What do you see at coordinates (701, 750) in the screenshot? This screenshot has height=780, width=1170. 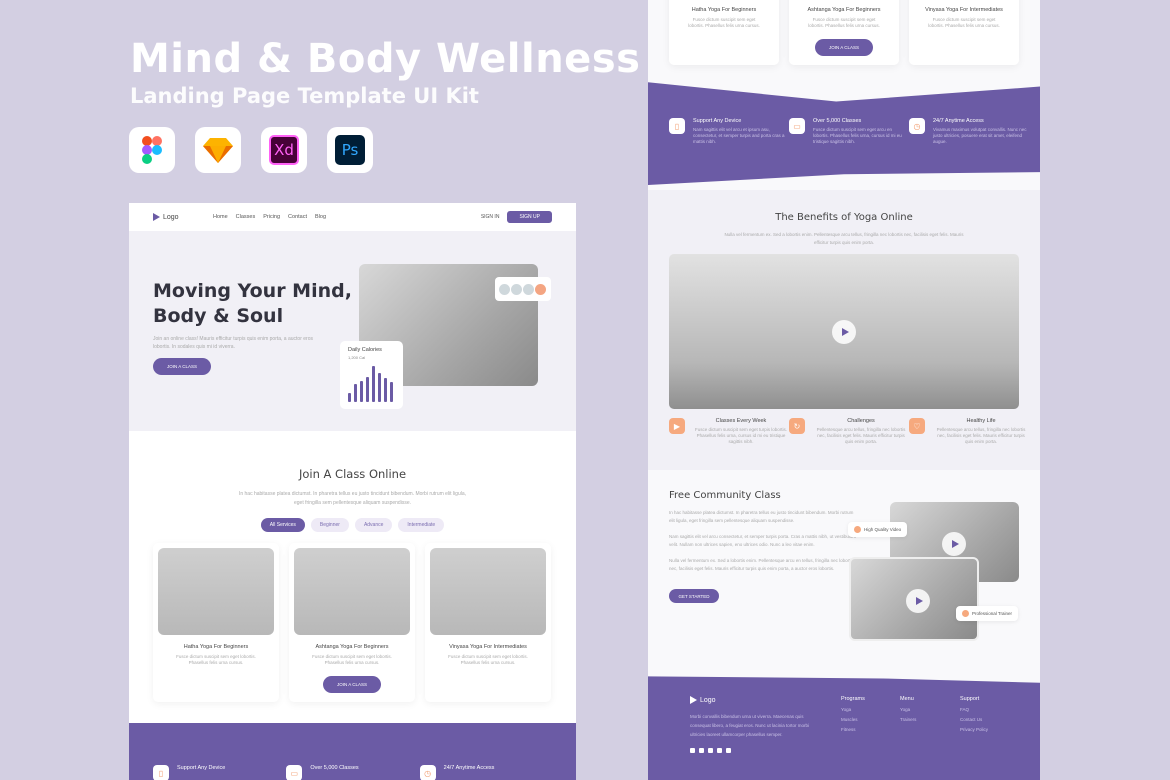 I see `twitter-icon` at bounding box center [701, 750].